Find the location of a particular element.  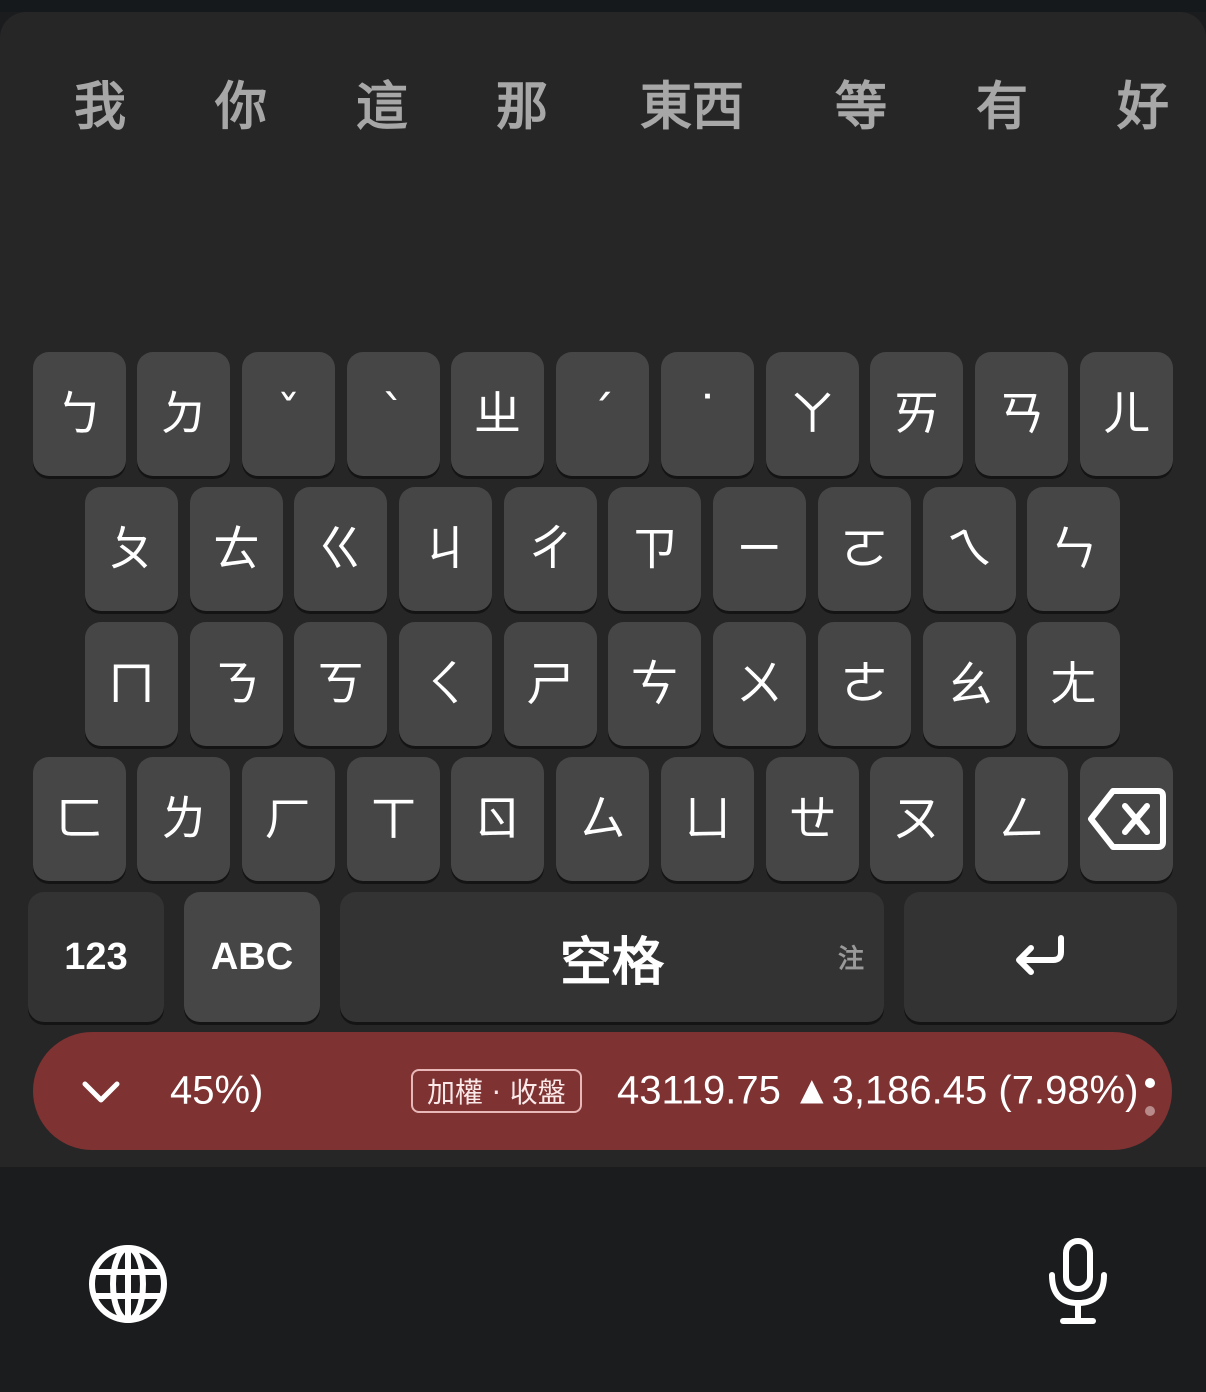

return-key is located at coordinates (1040, 957).